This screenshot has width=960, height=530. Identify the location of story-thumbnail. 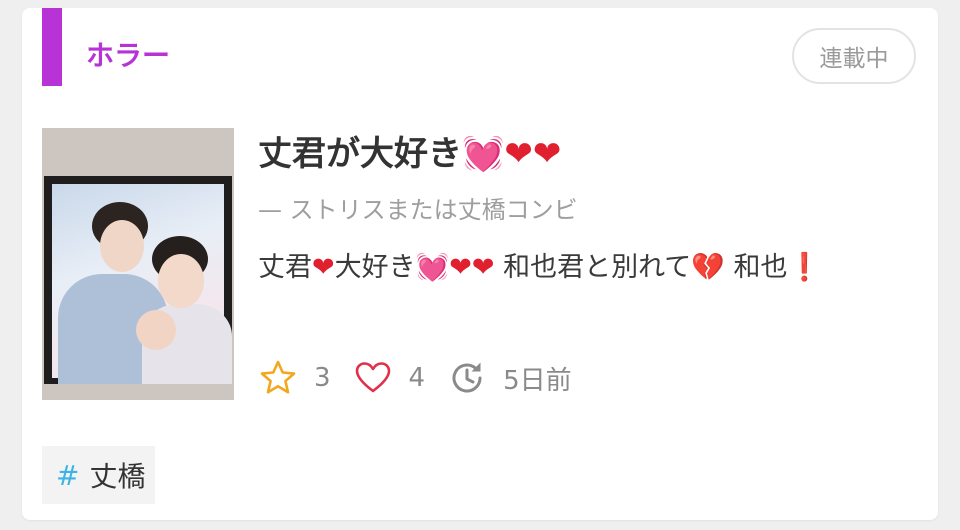
(138, 264).